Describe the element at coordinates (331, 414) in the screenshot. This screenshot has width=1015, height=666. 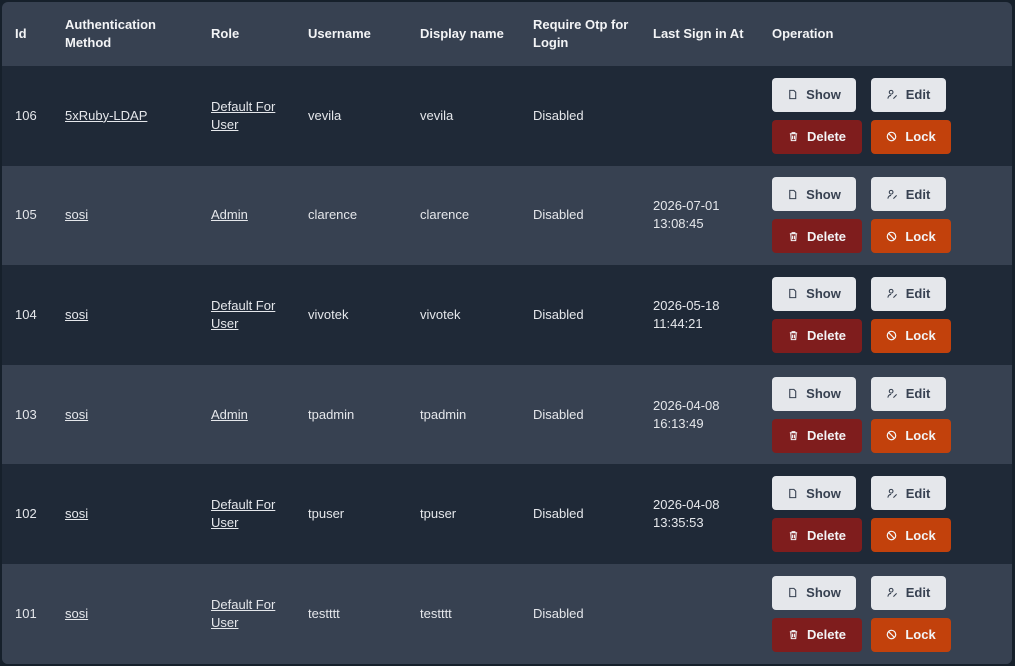
I see `cell-username: tpadmin` at that location.